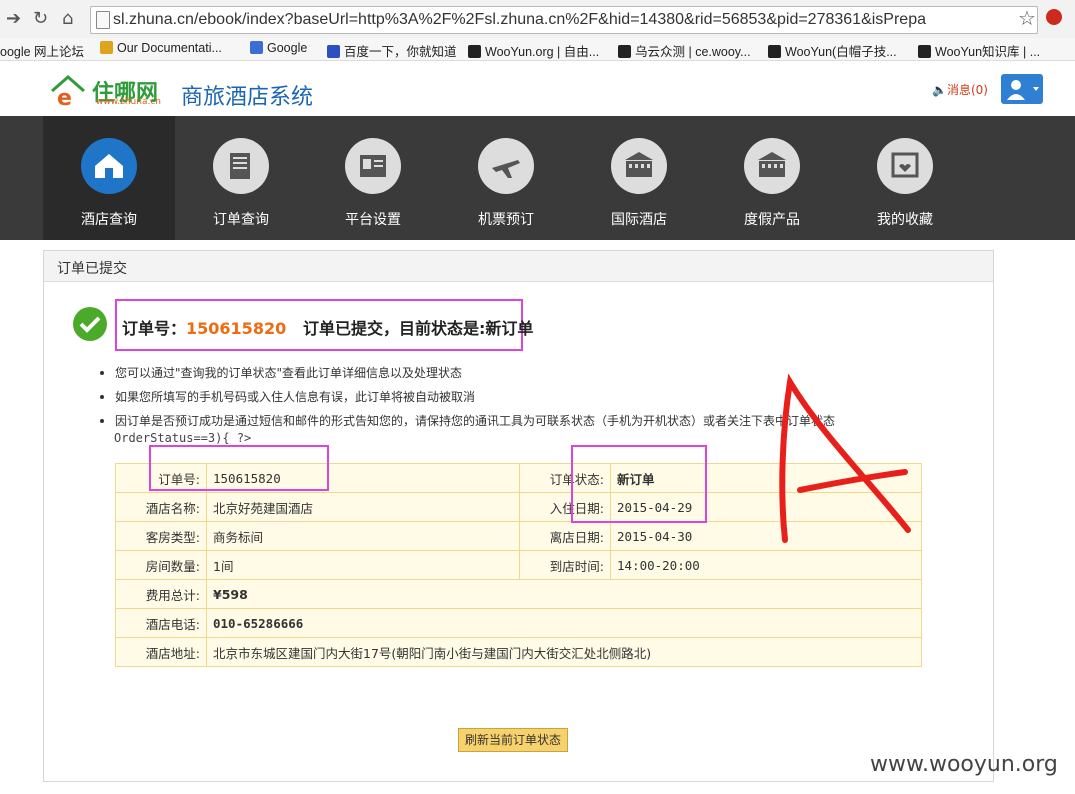  Describe the element at coordinates (161, 623) in the screenshot. I see `phone-label: 酒店电话:` at that location.